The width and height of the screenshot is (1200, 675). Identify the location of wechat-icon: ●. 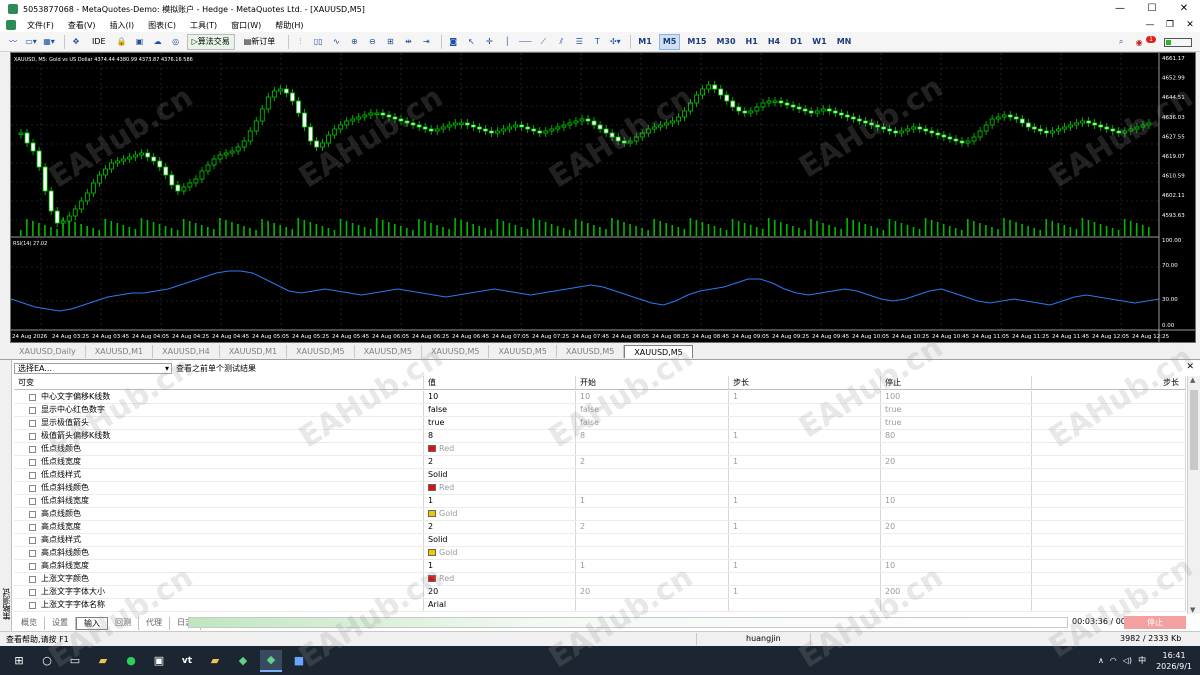
(131, 661).